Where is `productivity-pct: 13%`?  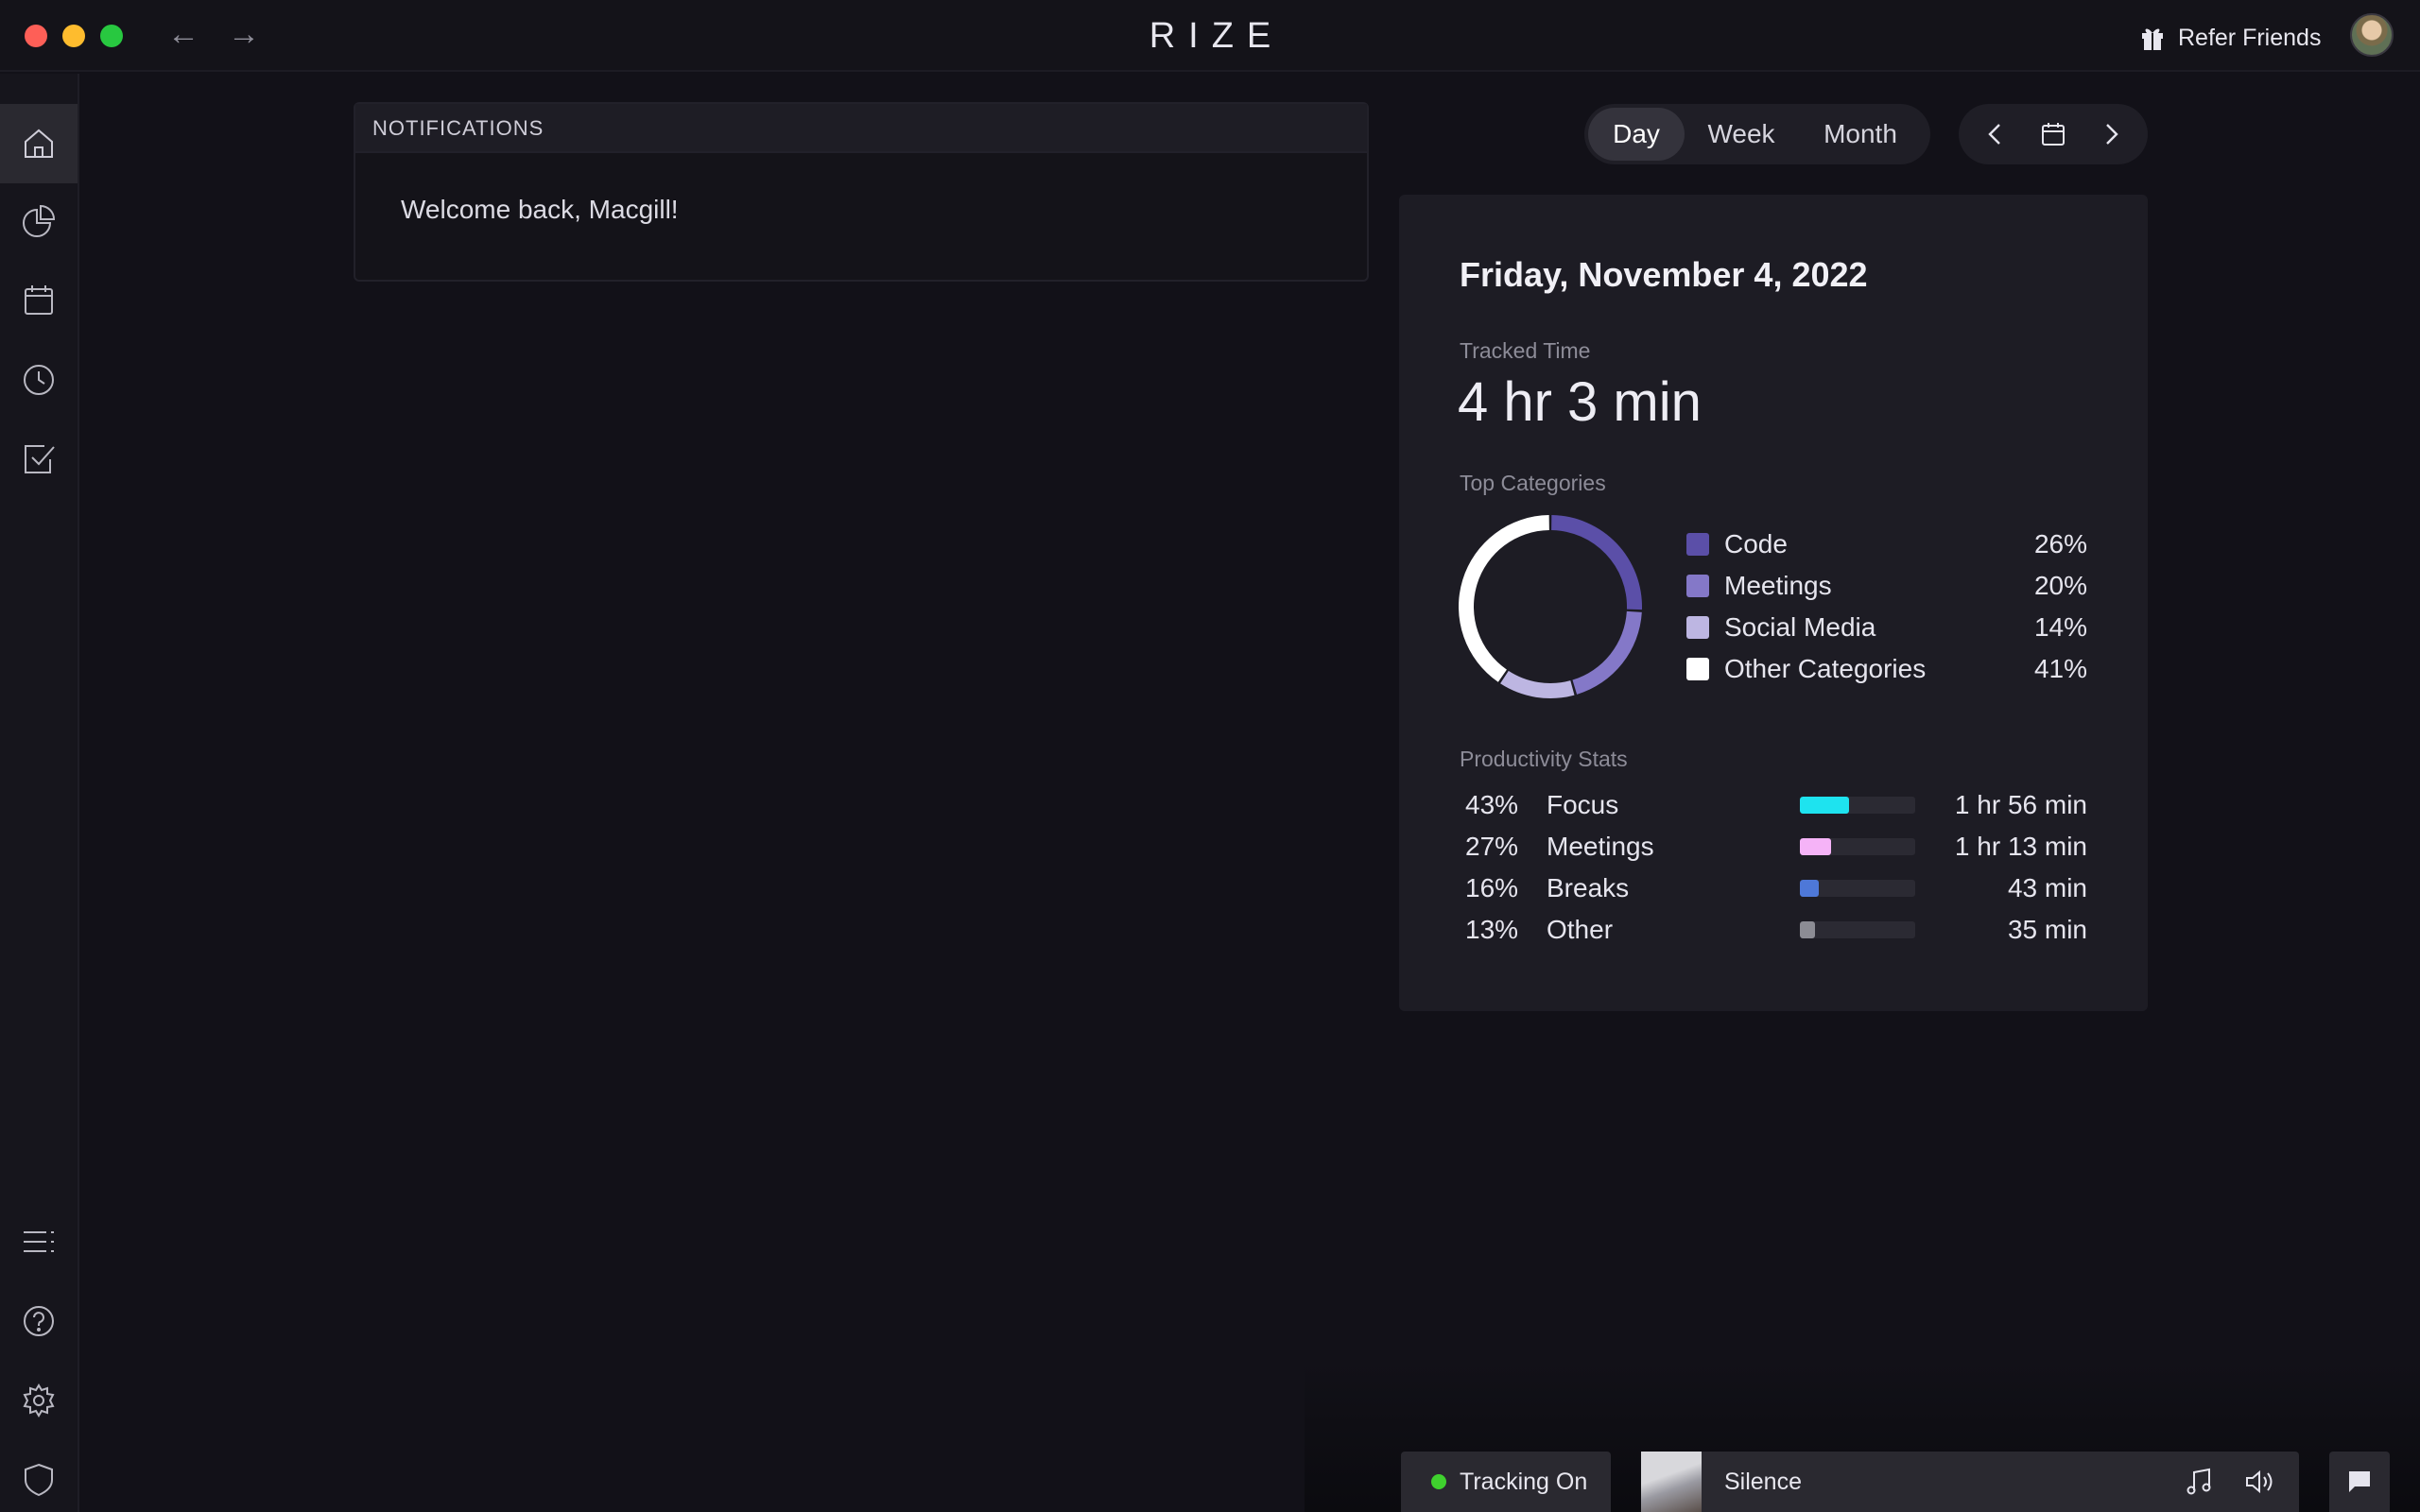
productivity-pct: 13% is located at coordinates (1492, 929).